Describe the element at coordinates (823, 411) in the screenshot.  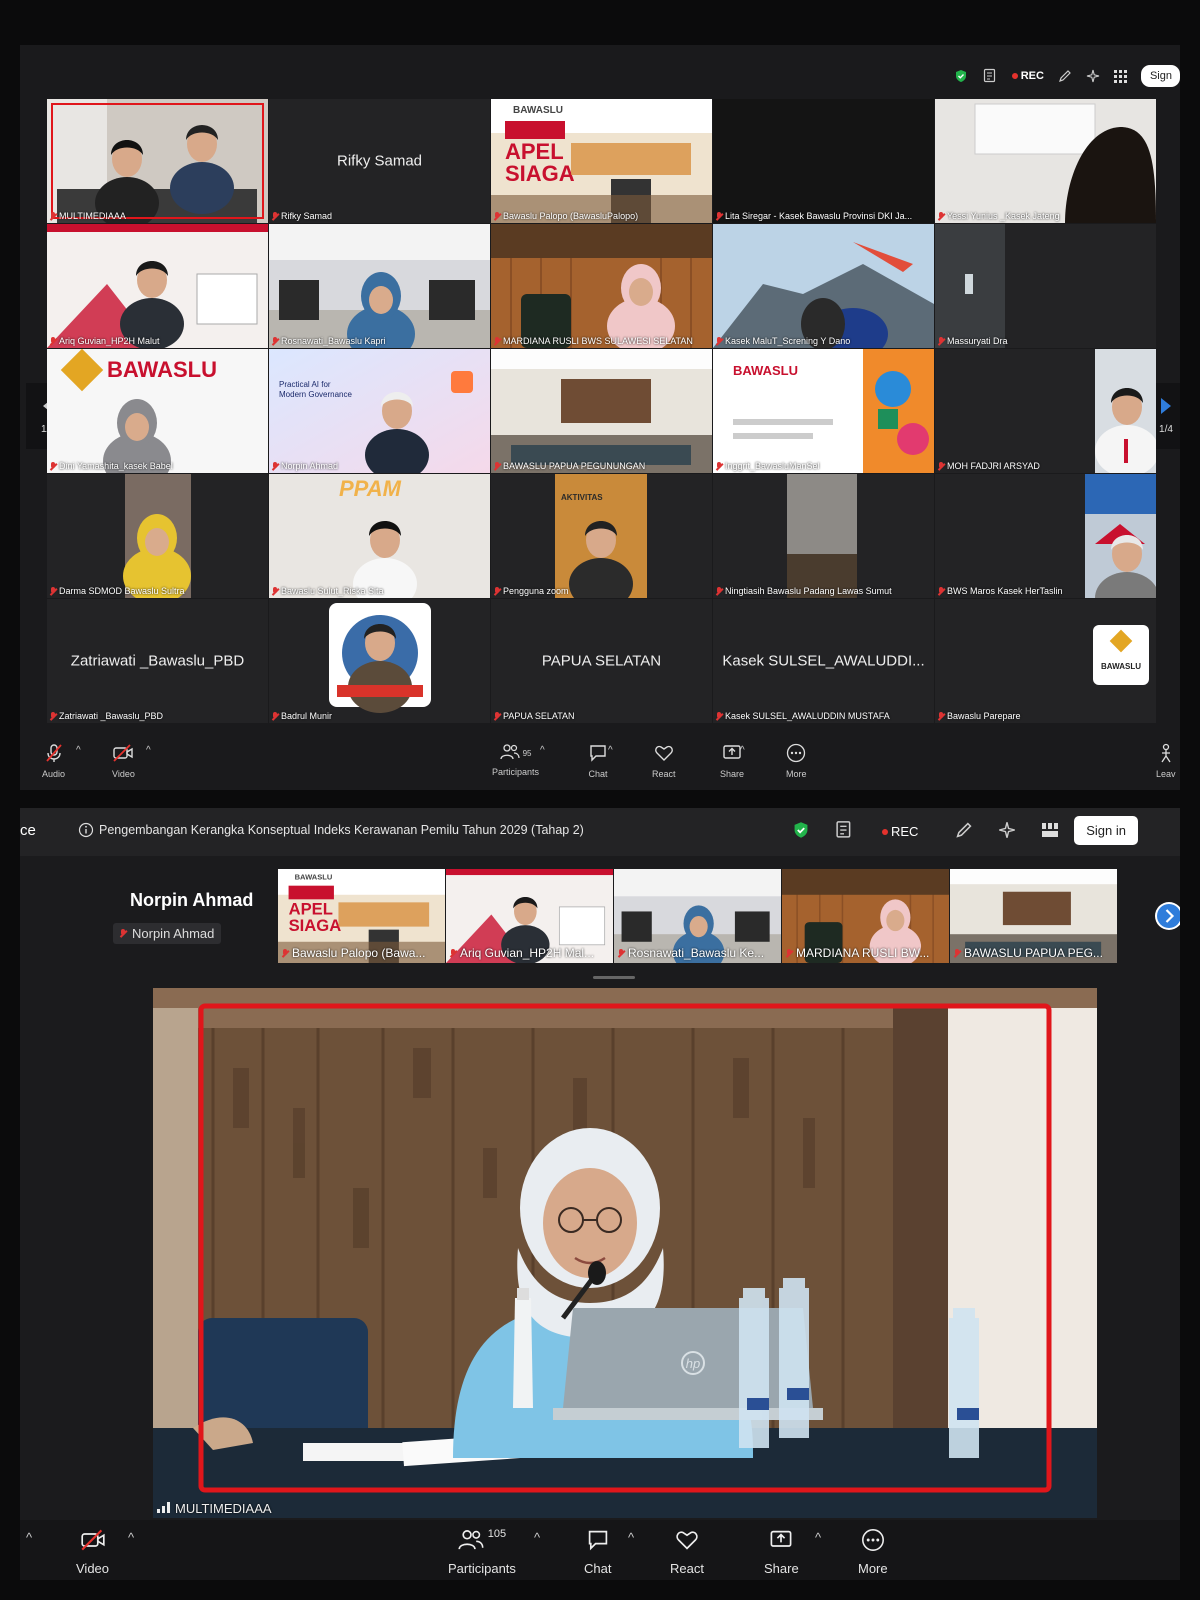
I see `participant-tile: BAWASLU Inggrit_BawasluManSel` at that location.